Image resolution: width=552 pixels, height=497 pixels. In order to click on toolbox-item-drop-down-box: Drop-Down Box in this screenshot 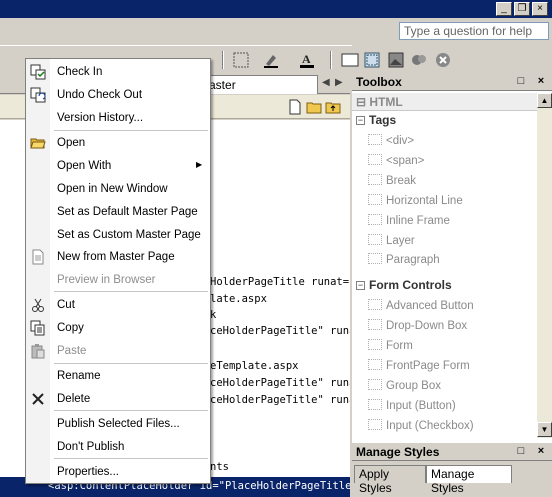, I will do `click(417, 325)`.